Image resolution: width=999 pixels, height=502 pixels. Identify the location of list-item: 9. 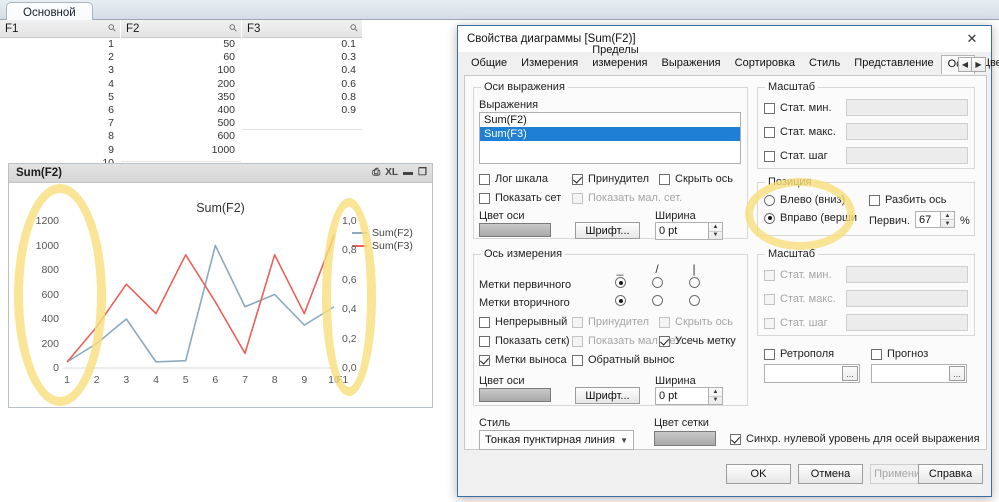
(60, 150).